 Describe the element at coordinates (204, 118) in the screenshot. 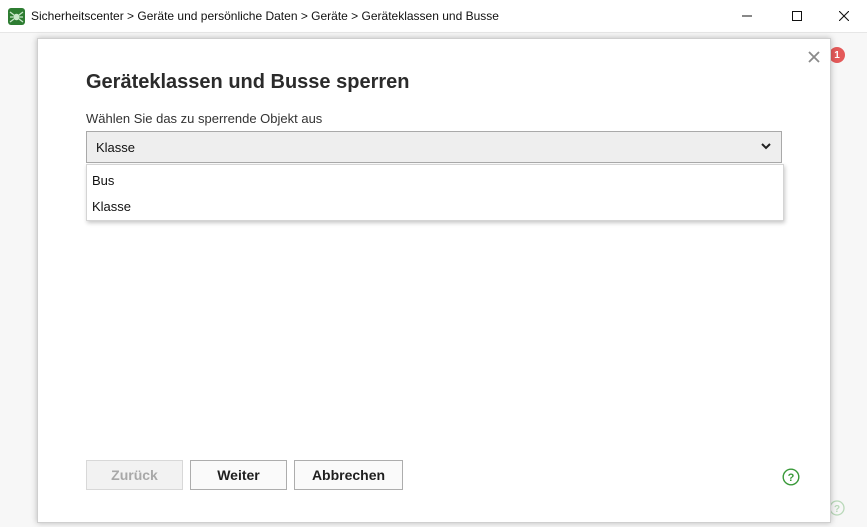

I see `select-prompt-label: Wählen Sie das zu sperrende Objekt aus` at that location.